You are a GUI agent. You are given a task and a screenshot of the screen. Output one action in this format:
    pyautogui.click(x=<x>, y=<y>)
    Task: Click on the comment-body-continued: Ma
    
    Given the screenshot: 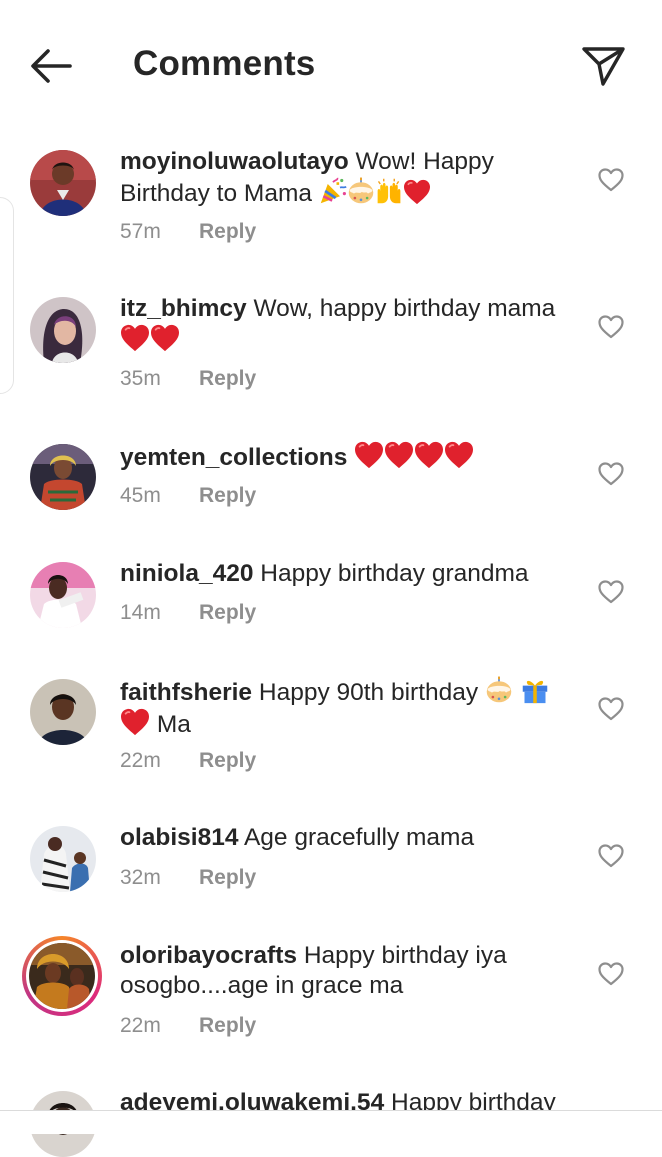 What is the action you would take?
    pyautogui.click(x=173, y=724)
    